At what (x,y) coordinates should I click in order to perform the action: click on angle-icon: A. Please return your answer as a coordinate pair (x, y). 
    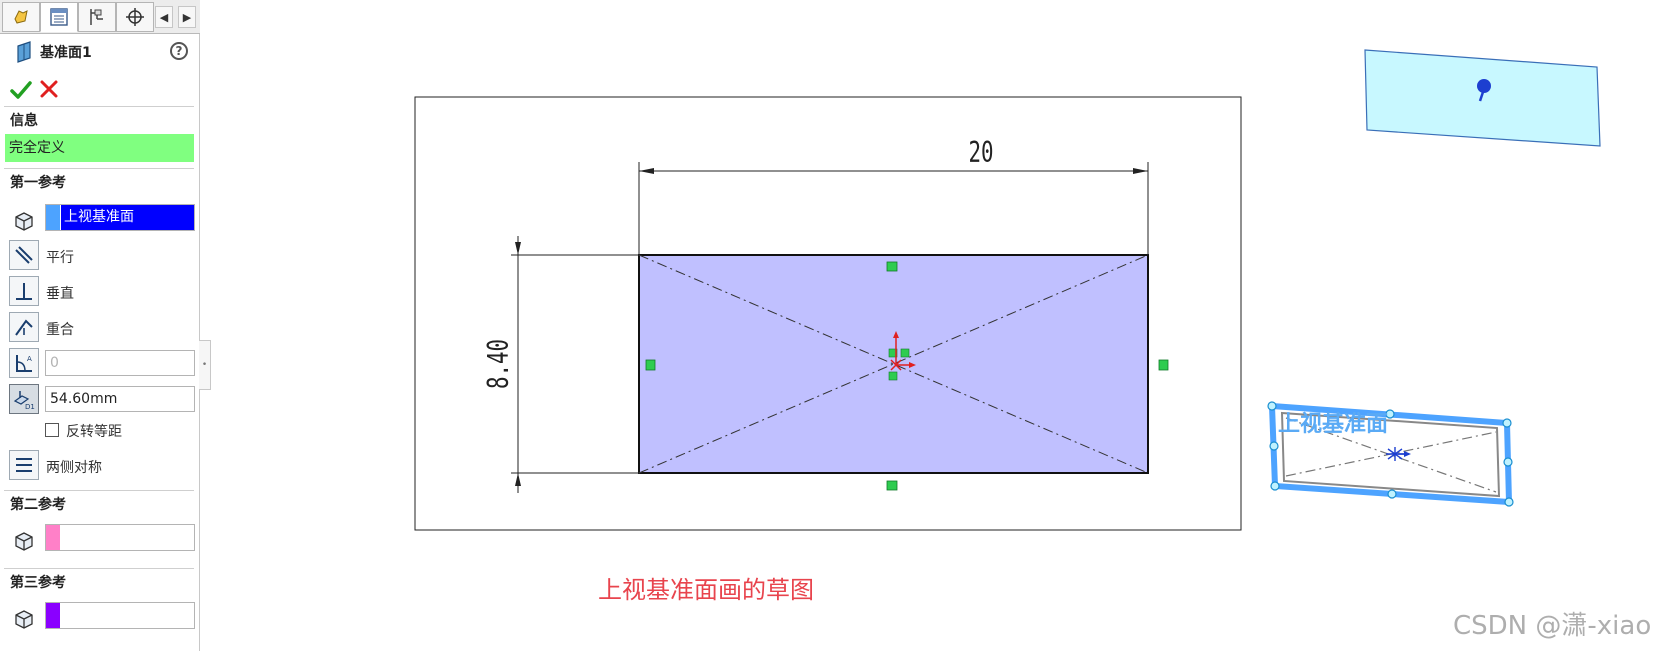
    Looking at the image, I should click on (24, 363).